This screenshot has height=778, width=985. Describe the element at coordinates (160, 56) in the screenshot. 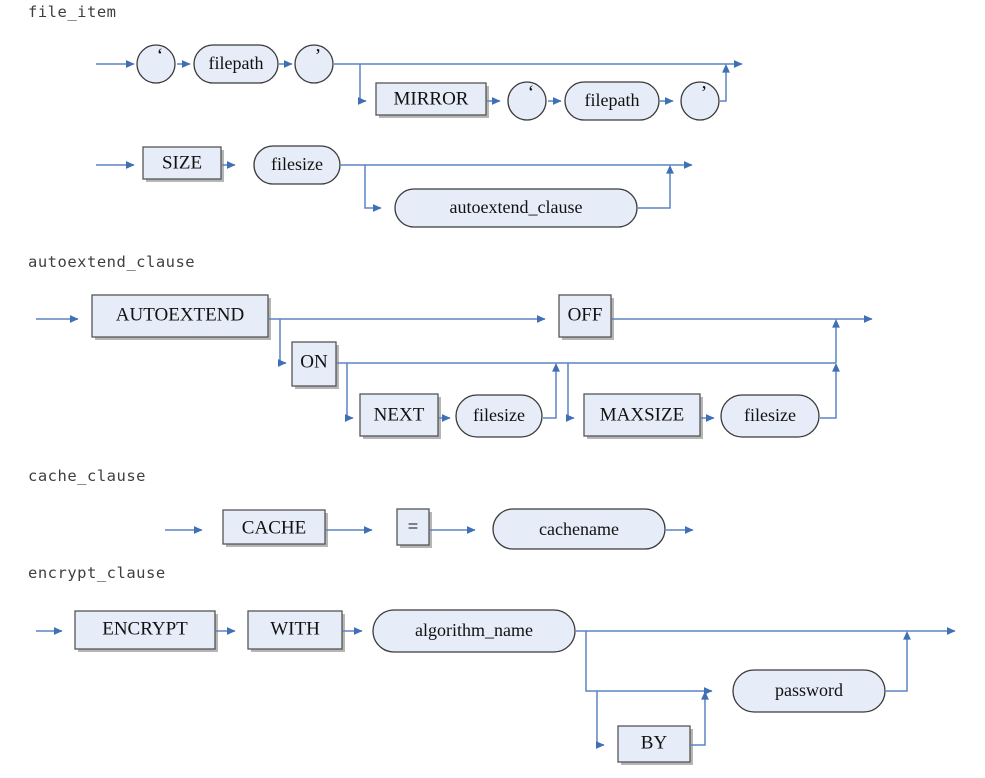

I see `label-open-quote-1: ‘` at that location.